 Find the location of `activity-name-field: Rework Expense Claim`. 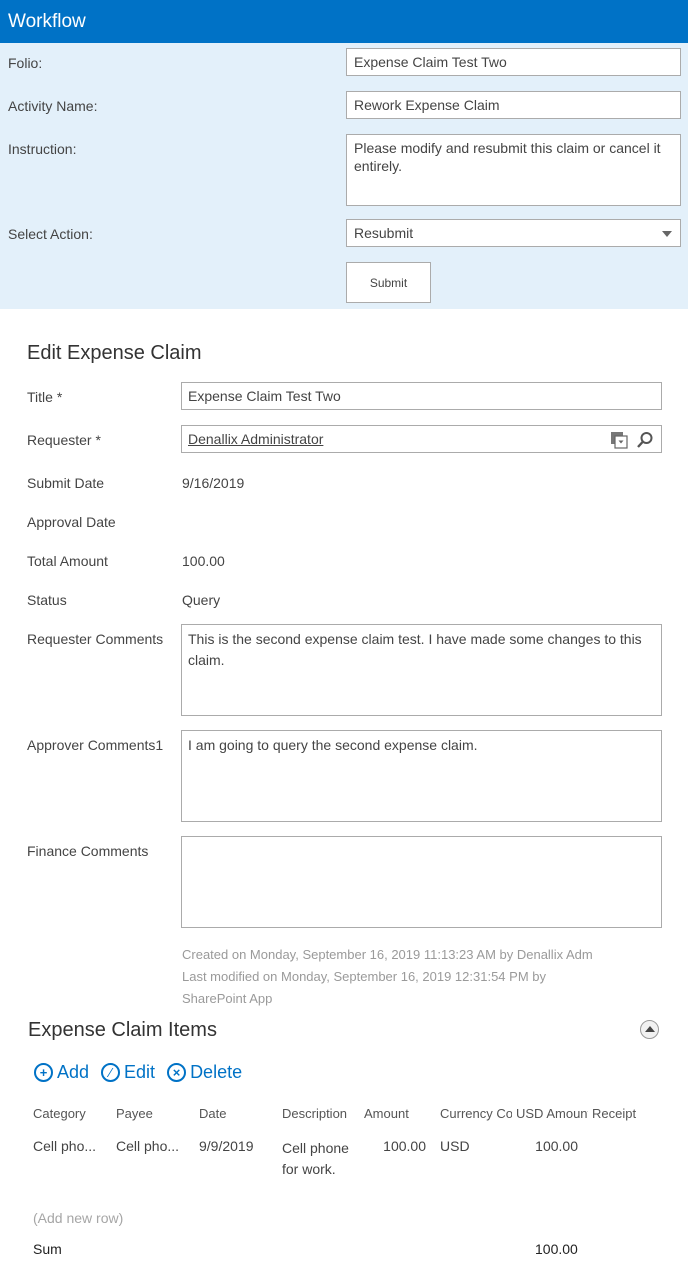

activity-name-field: Rework Expense Claim is located at coordinates (513, 105).